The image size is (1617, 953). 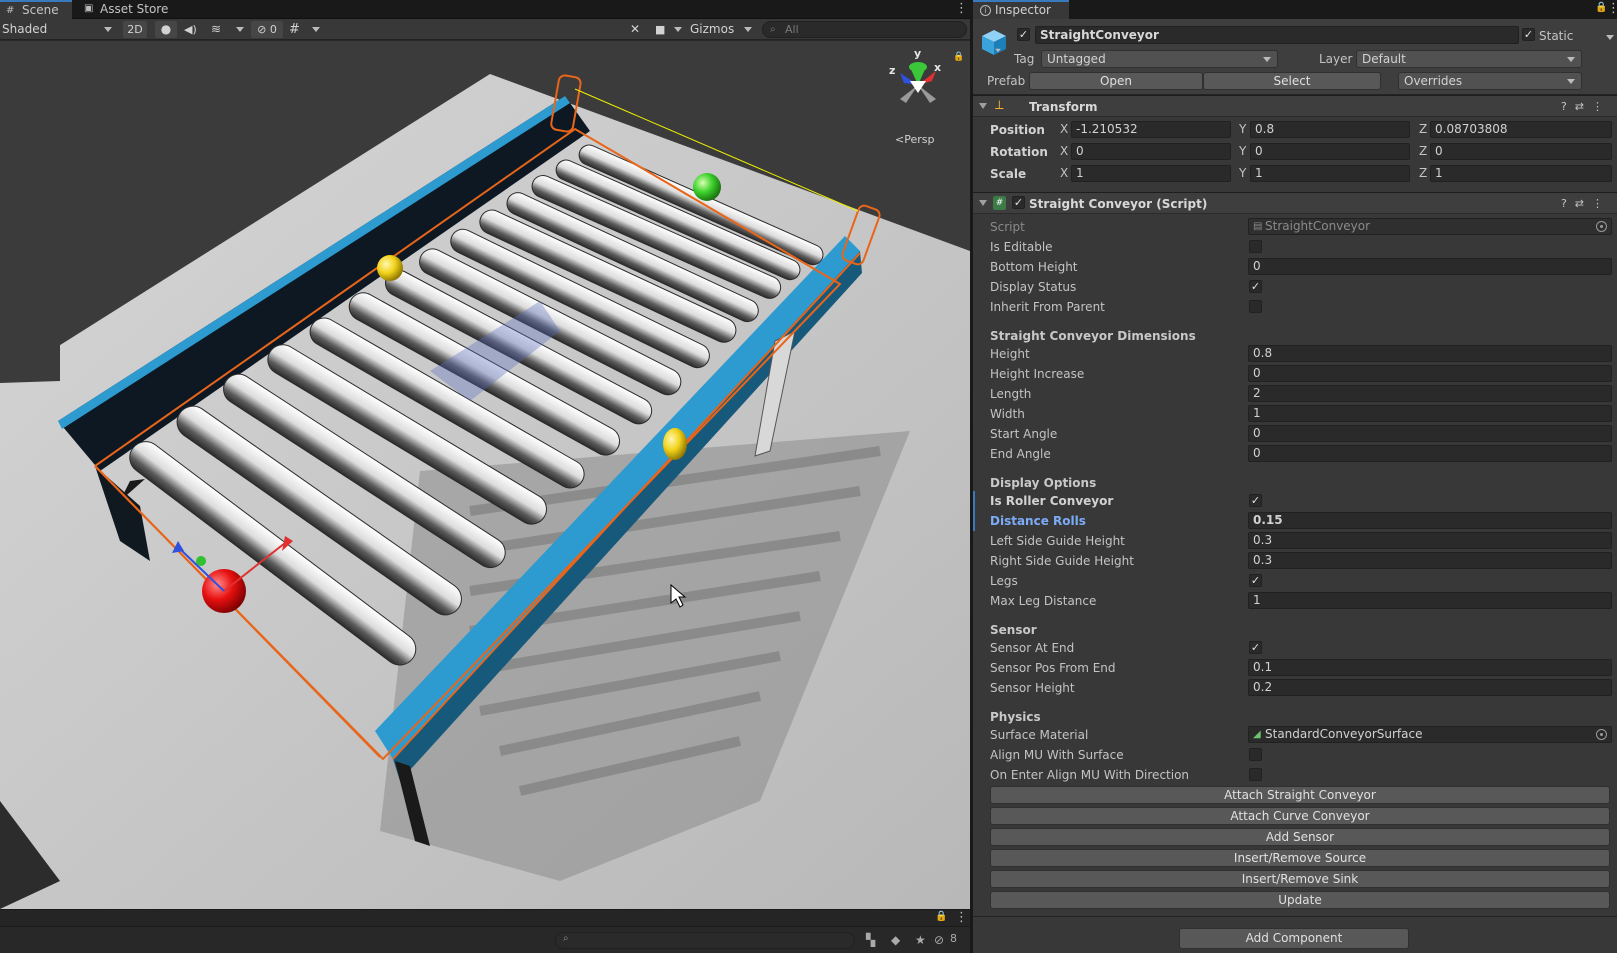 I want to click on height-field: 0.8, so click(x=1430, y=353).